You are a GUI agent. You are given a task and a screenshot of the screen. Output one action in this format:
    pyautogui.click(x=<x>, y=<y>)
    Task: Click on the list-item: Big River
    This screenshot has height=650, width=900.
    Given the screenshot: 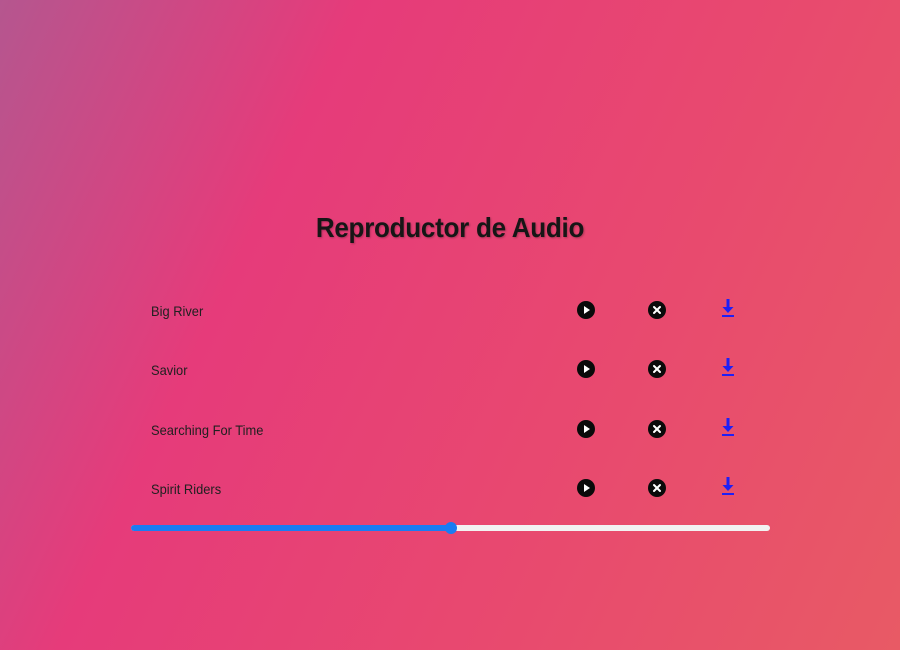 What is the action you would take?
    pyautogui.click(x=450, y=311)
    